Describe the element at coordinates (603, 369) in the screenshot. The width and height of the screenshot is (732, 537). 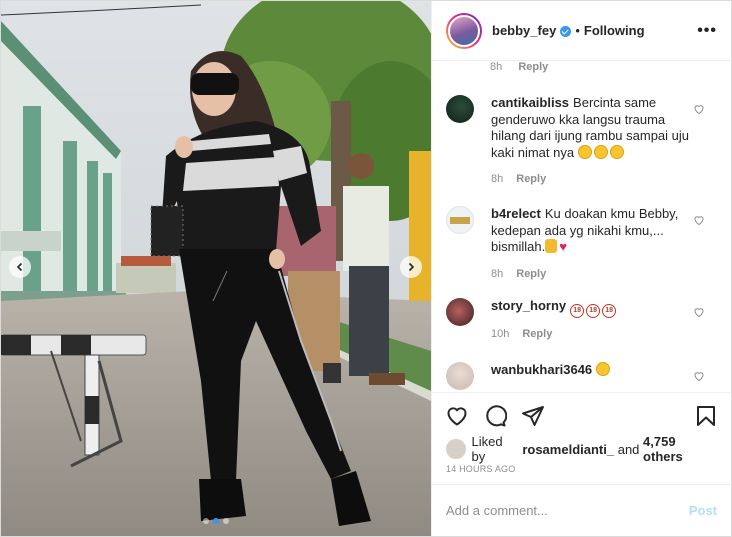
I see `heart-eyes-emoji-icon` at that location.